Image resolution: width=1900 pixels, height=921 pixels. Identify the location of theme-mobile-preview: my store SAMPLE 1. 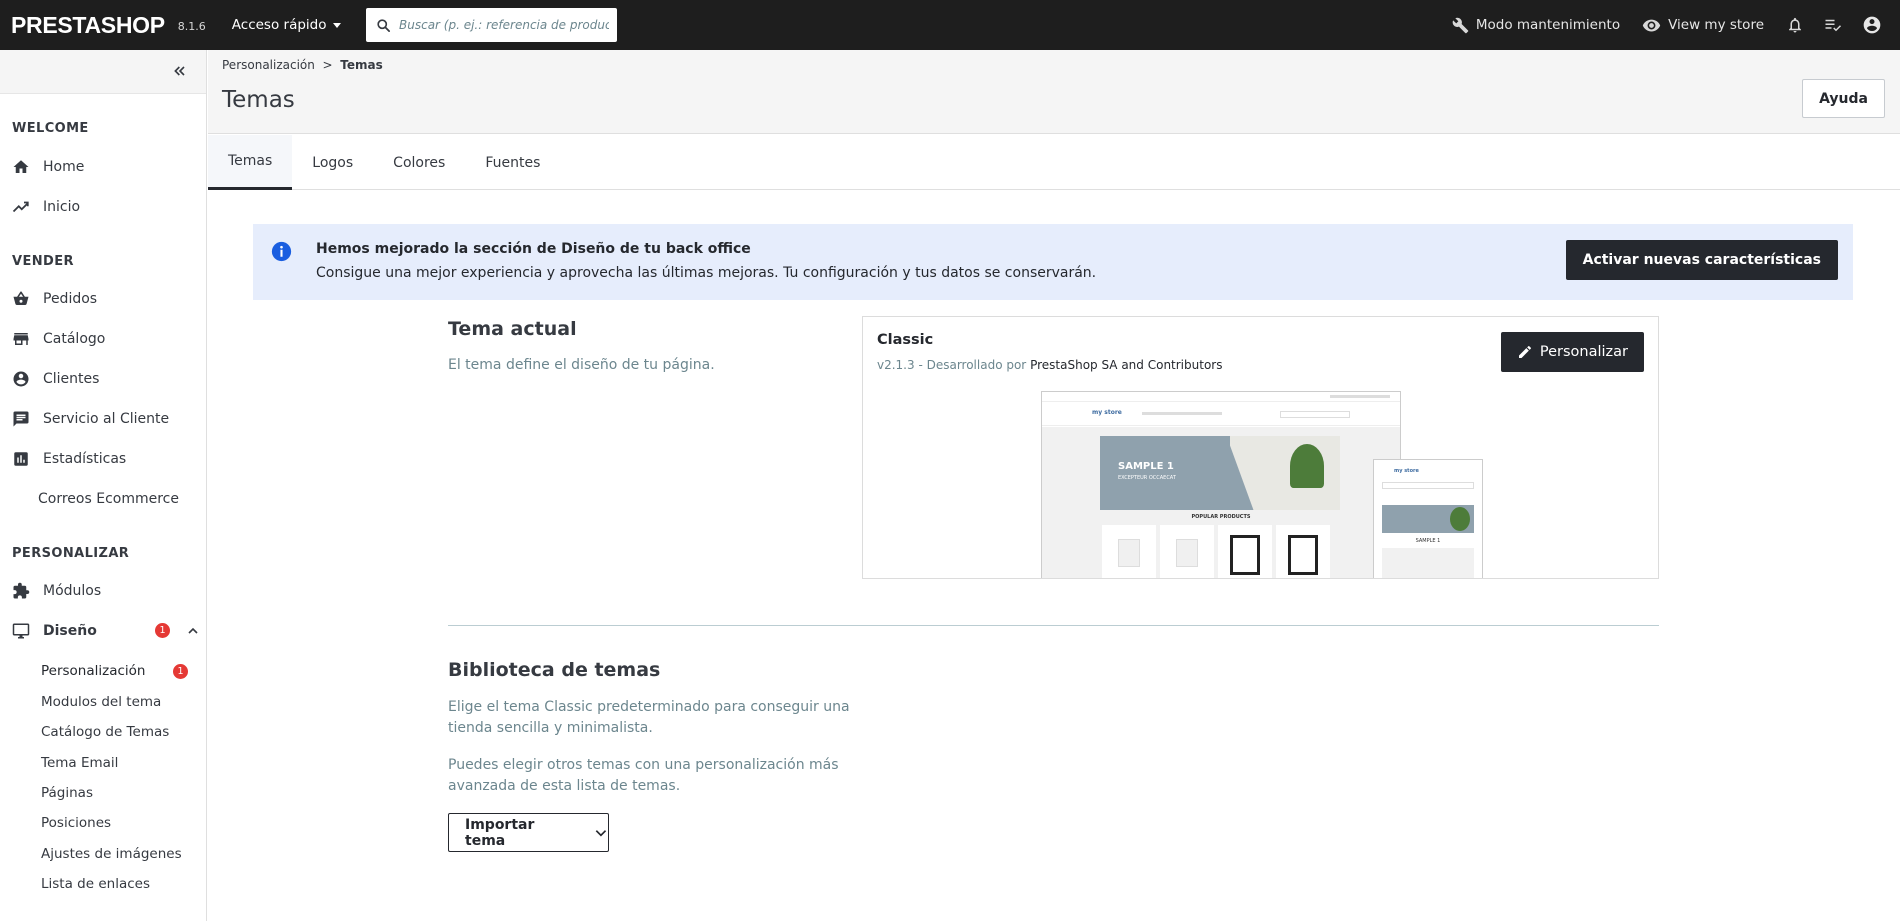
(1428, 518).